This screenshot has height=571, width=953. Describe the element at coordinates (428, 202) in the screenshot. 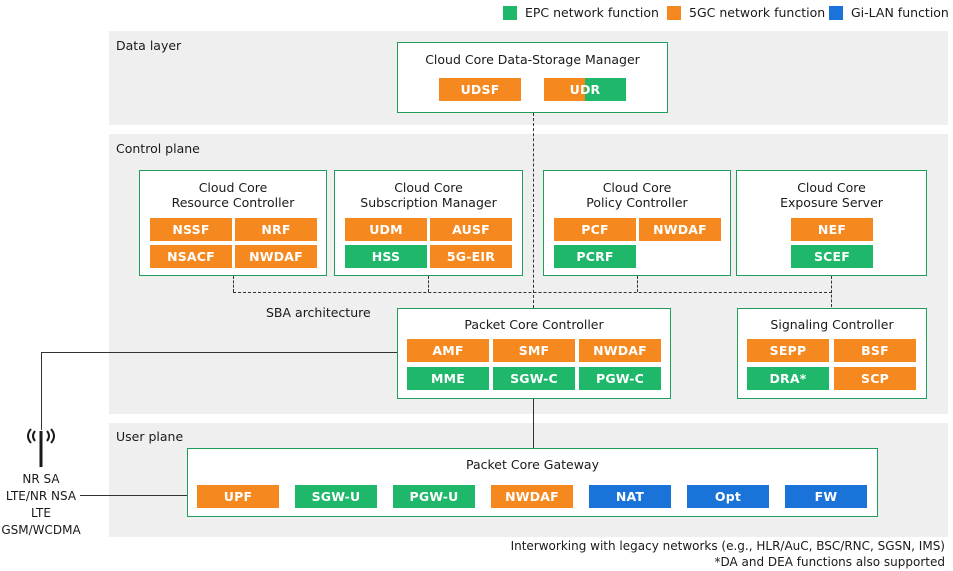

I see `subscription-manager-title-2: Subscription Manager` at that location.